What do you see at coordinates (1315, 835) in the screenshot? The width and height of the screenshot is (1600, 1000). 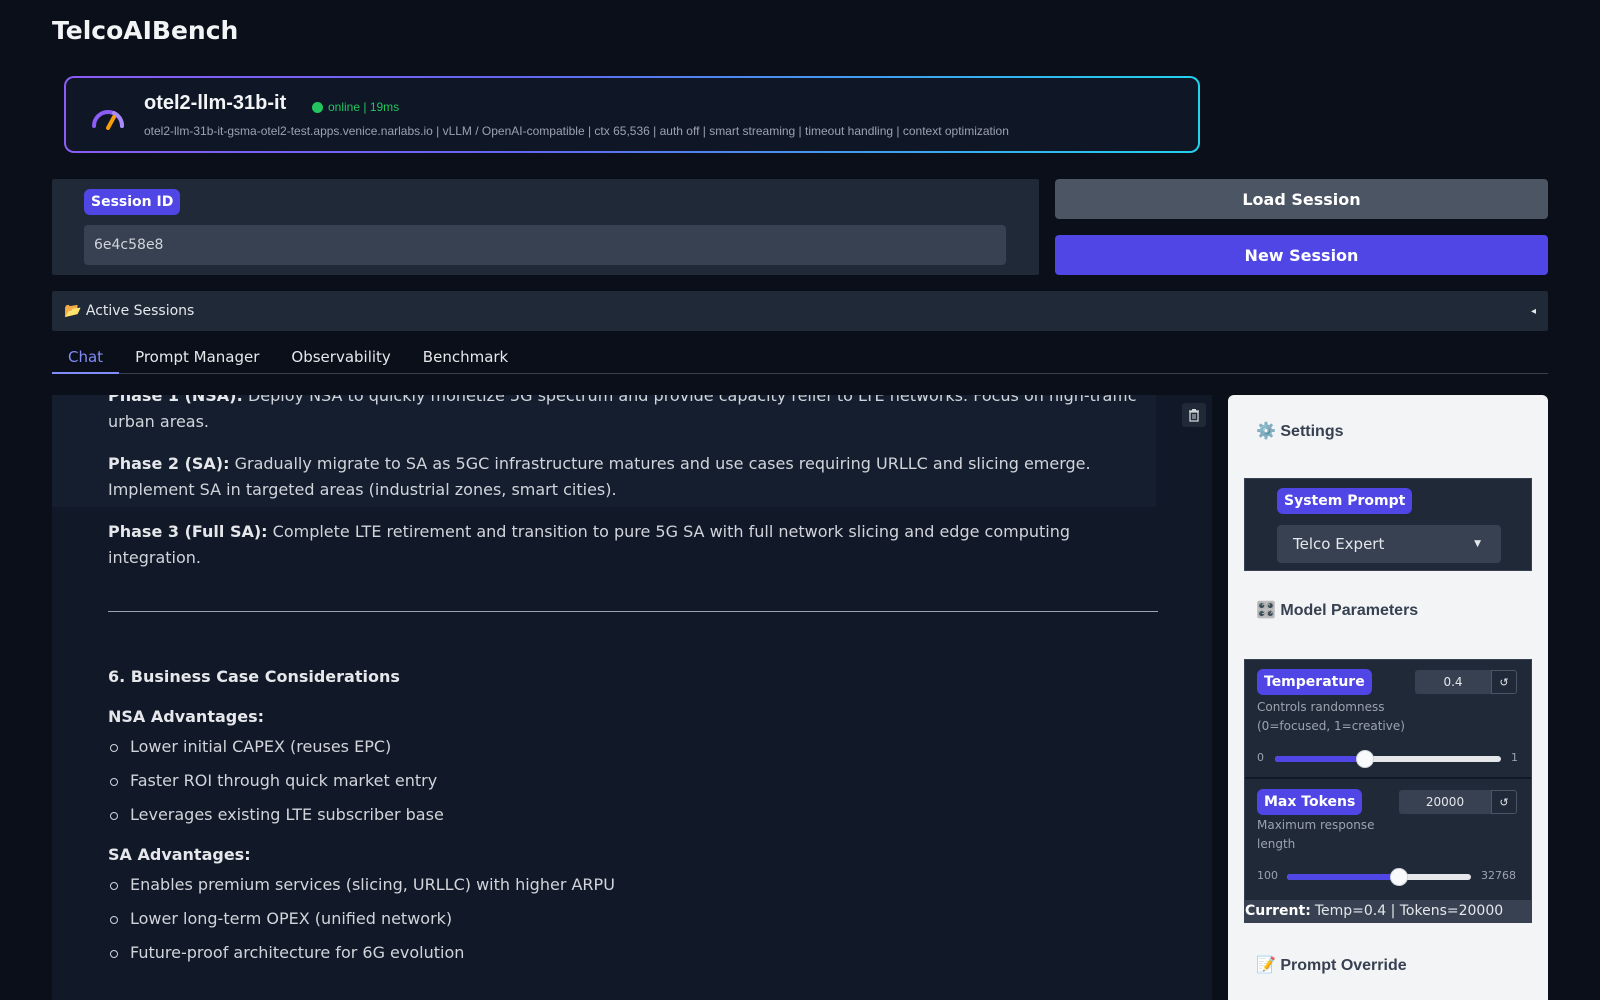 I see `max-tokens-desc: Maximum response length` at bounding box center [1315, 835].